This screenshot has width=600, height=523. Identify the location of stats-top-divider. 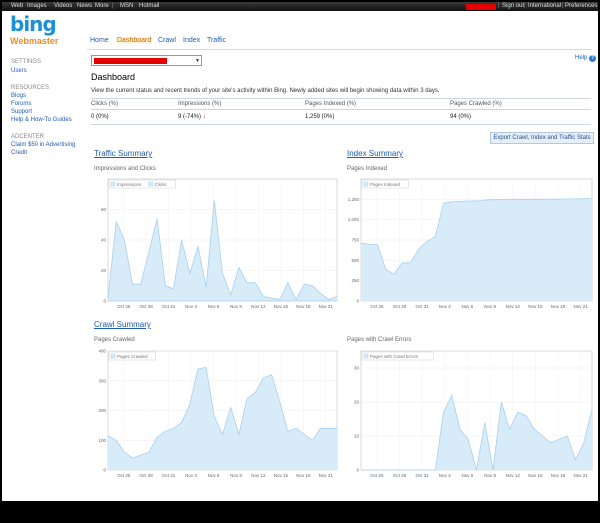
(341, 98).